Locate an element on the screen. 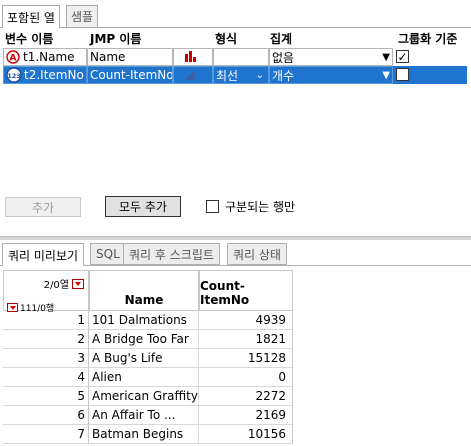  group-by-cell is located at coordinates (430, 75).